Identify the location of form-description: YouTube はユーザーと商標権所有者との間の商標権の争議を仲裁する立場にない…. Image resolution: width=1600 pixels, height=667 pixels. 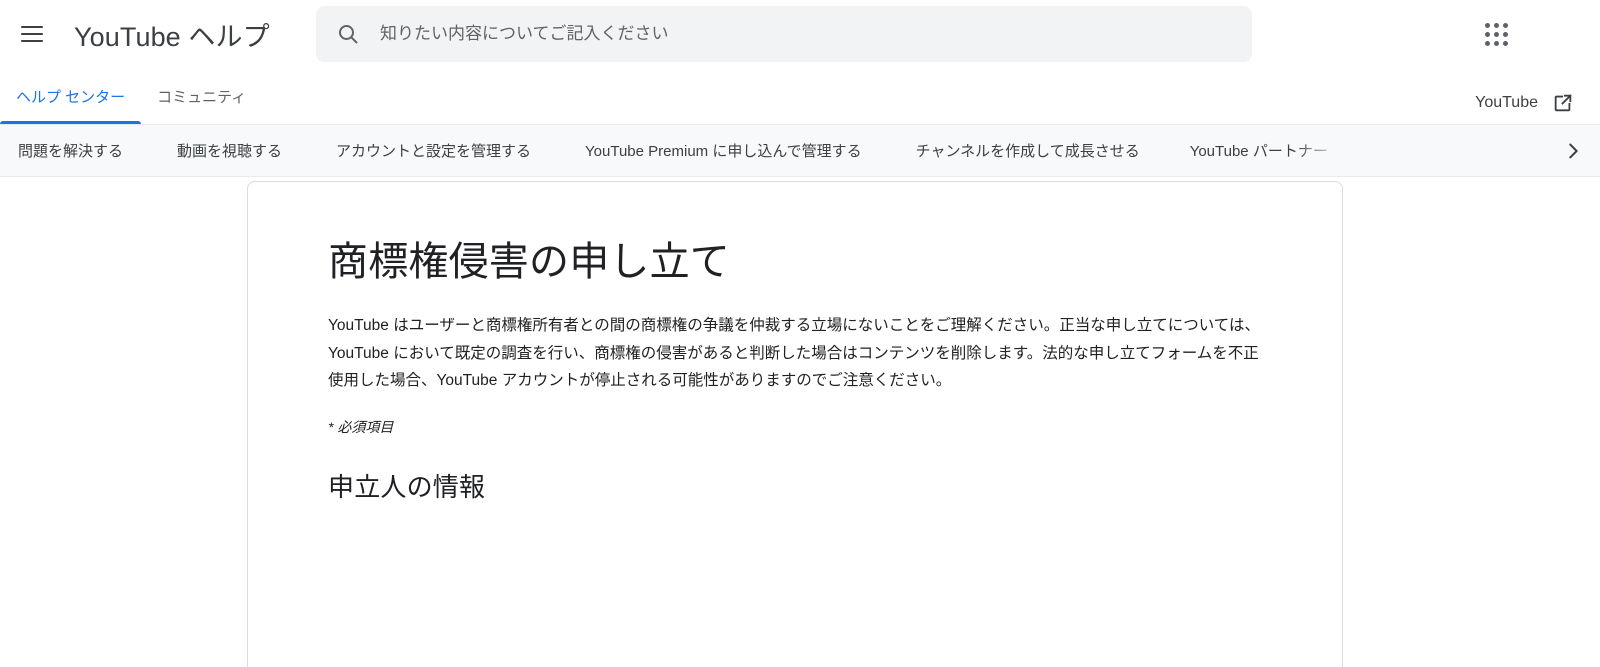
(794, 353).